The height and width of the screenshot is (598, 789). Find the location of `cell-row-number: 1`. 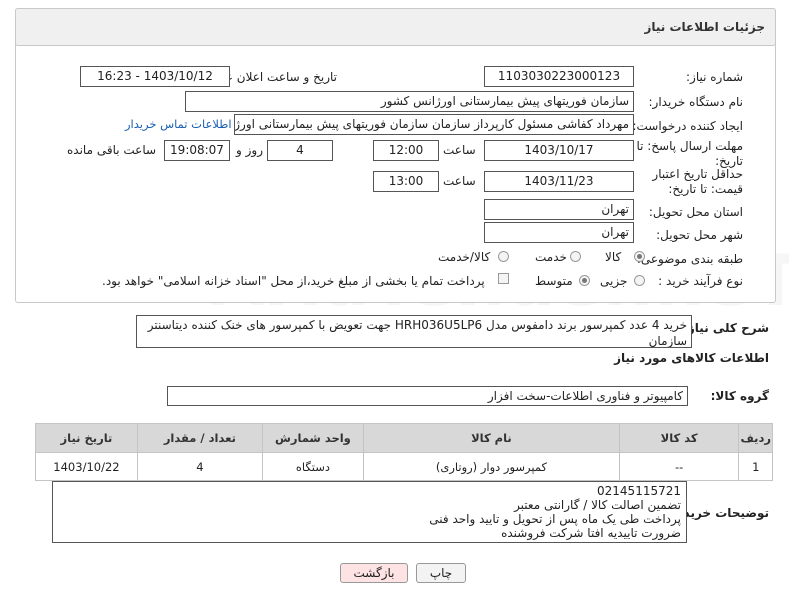

cell-row-number: 1 is located at coordinates (755, 466).